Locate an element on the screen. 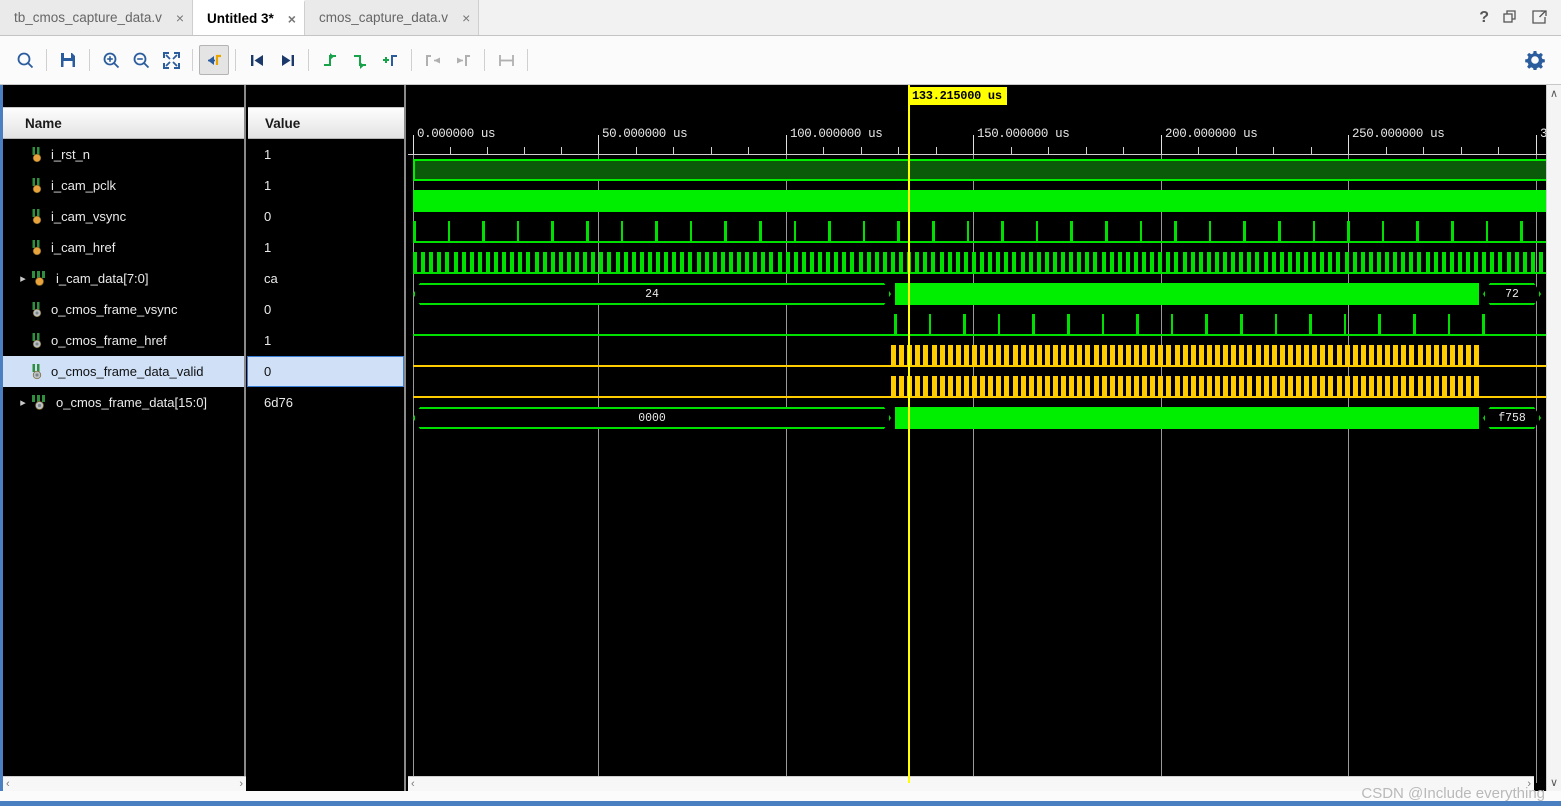 This screenshot has height=806, width=1561. signal-row-i_cam_vsync: i_cam_vsync is located at coordinates (123, 216).